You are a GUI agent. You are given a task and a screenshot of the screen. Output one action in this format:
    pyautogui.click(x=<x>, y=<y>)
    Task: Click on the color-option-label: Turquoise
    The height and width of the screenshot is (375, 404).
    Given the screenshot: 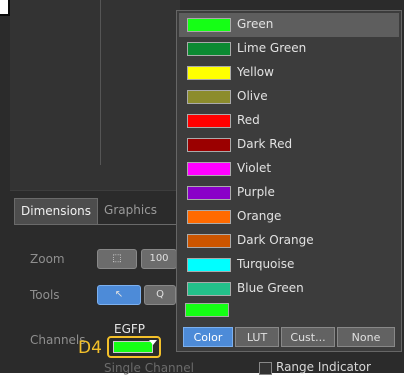 What is the action you would take?
    pyautogui.click(x=266, y=264)
    